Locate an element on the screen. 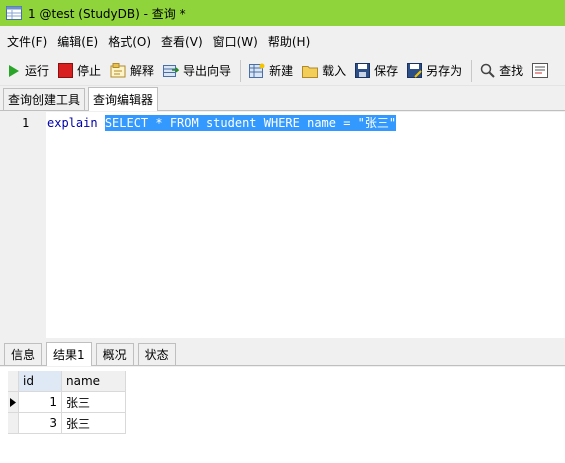 The width and height of the screenshot is (565, 463). menu-view: 查看(V) is located at coordinates (182, 41).